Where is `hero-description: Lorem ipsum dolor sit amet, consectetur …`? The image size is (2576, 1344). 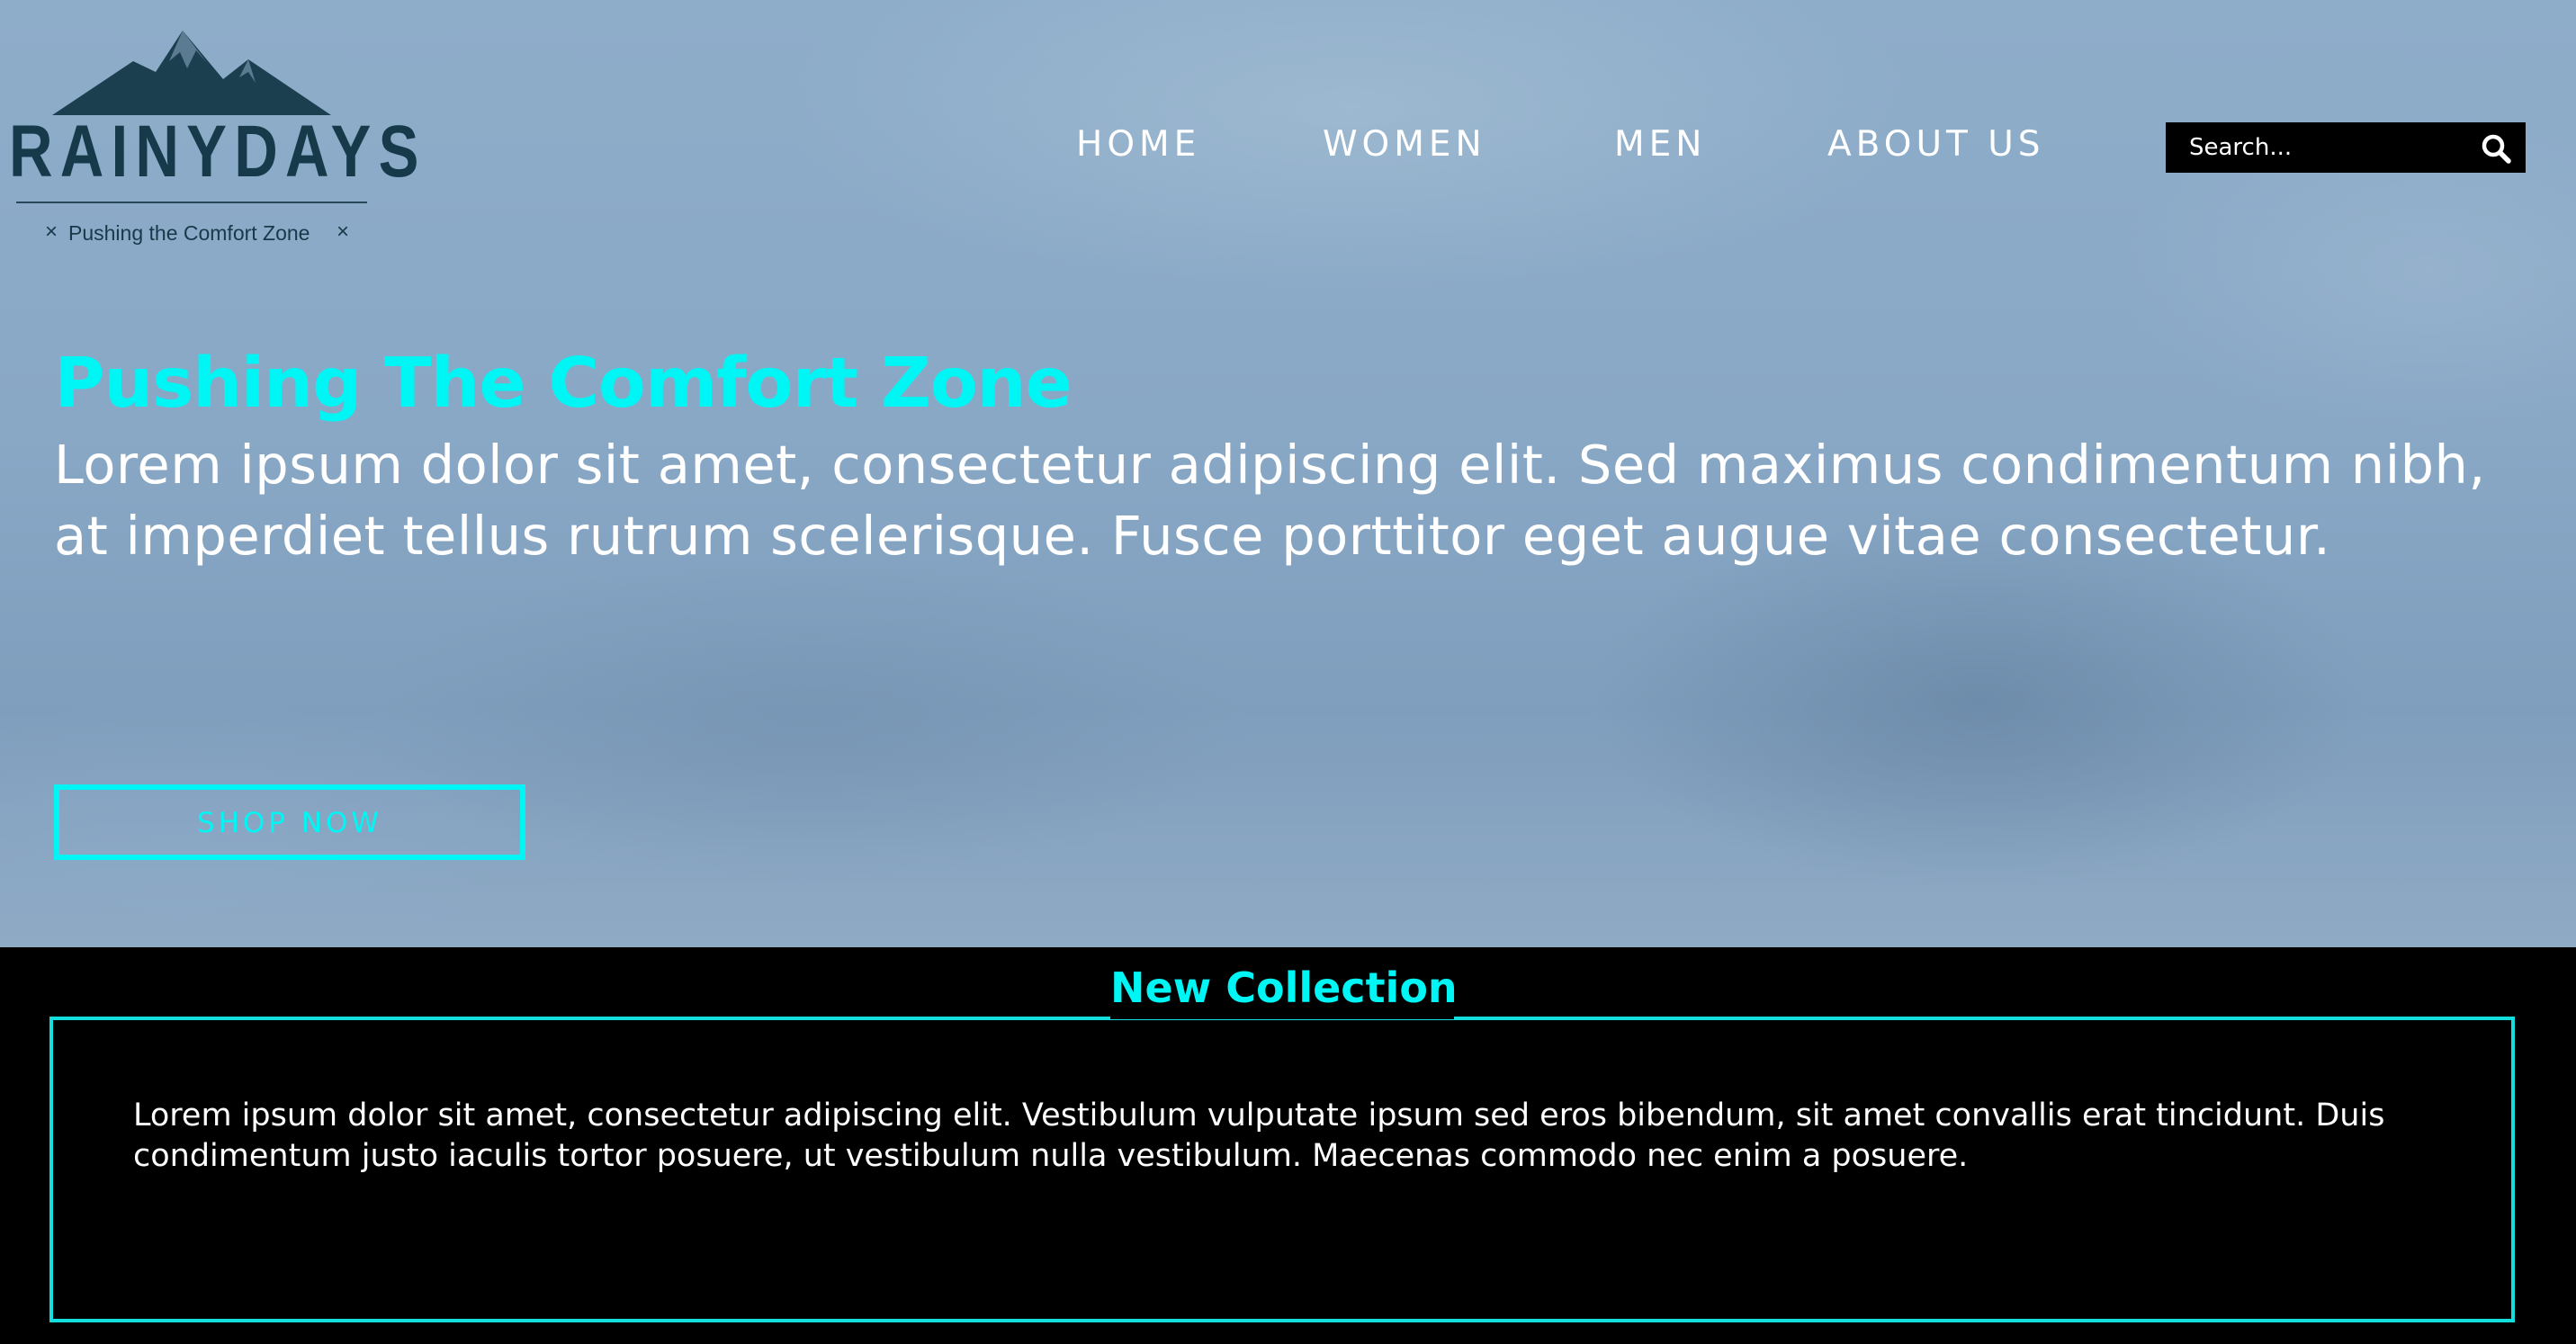 hero-description: Lorem ipsum dolor sit amet, consectetur … is located at coordinates (1270, 500).